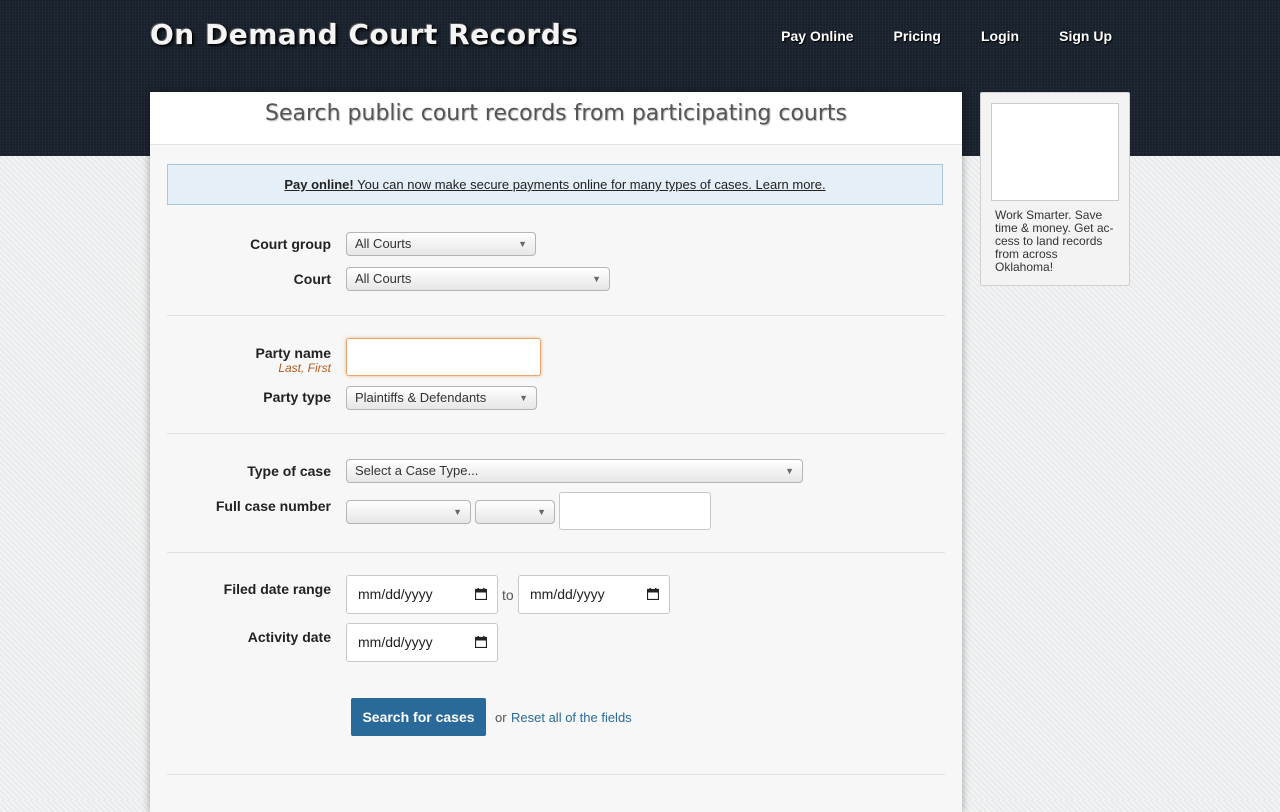 The image size is (1280, 812). Describe the element at coordinates (421, 397) in the screenshot. I see `party-type-value: Plaintiffs & Defendants` at that location.